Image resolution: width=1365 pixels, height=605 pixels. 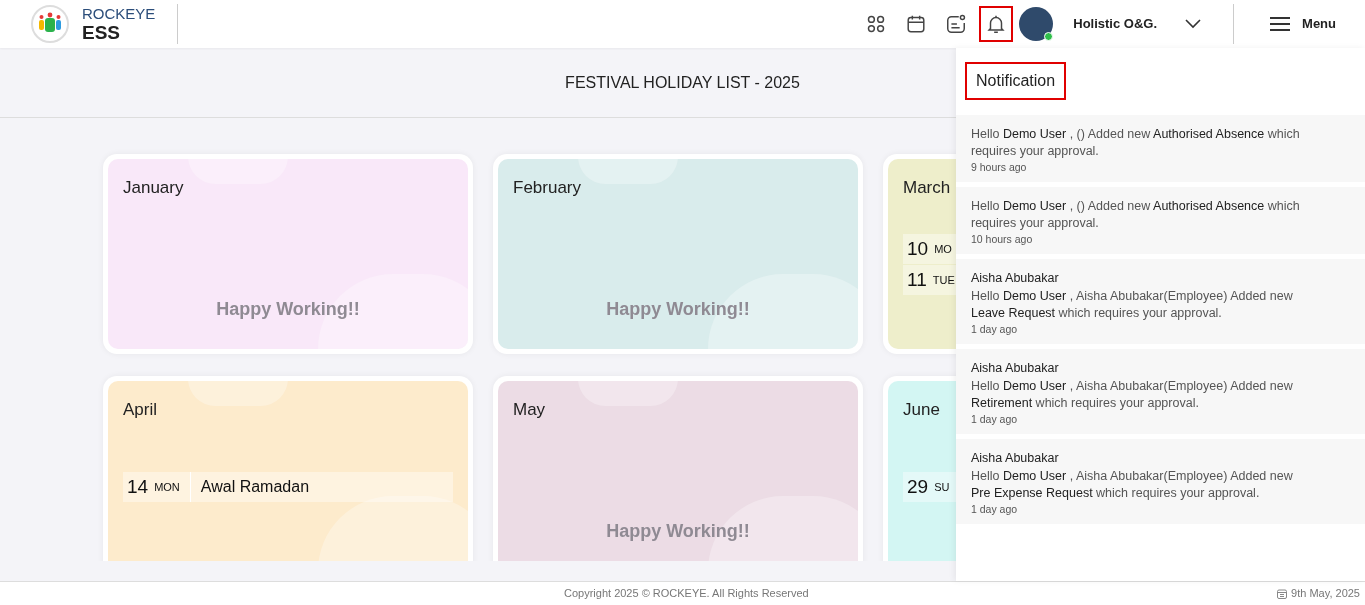 I want to click on holiday-weekday: MO, so click(x=943, y=249).